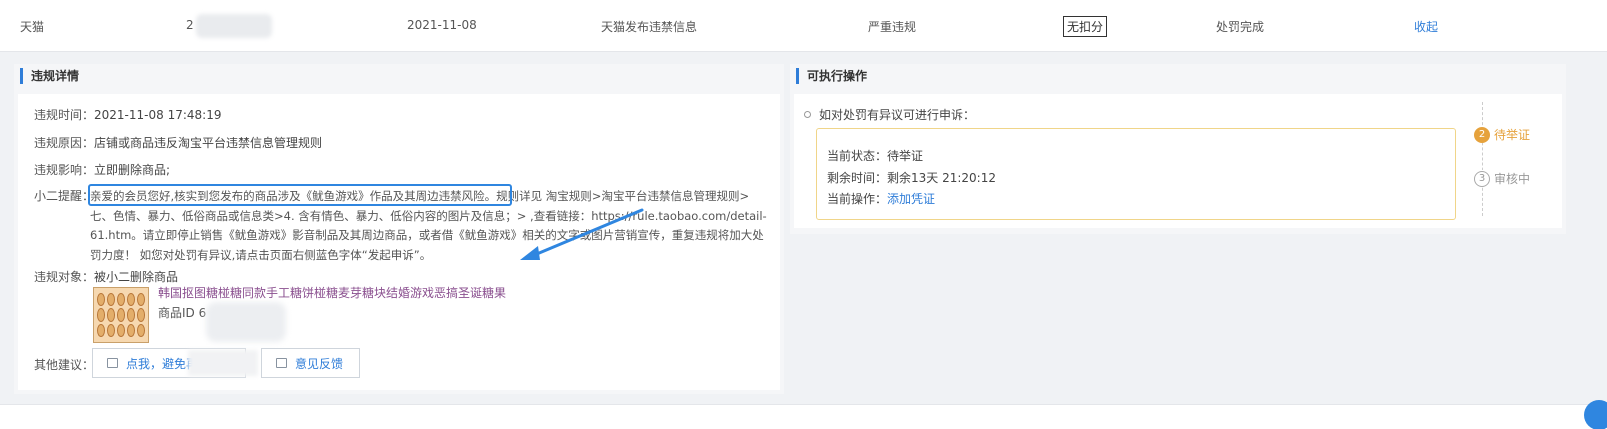  I want to click on appeal-hint: 如对处罚有异议可进行申诉：, so click(889, 114).